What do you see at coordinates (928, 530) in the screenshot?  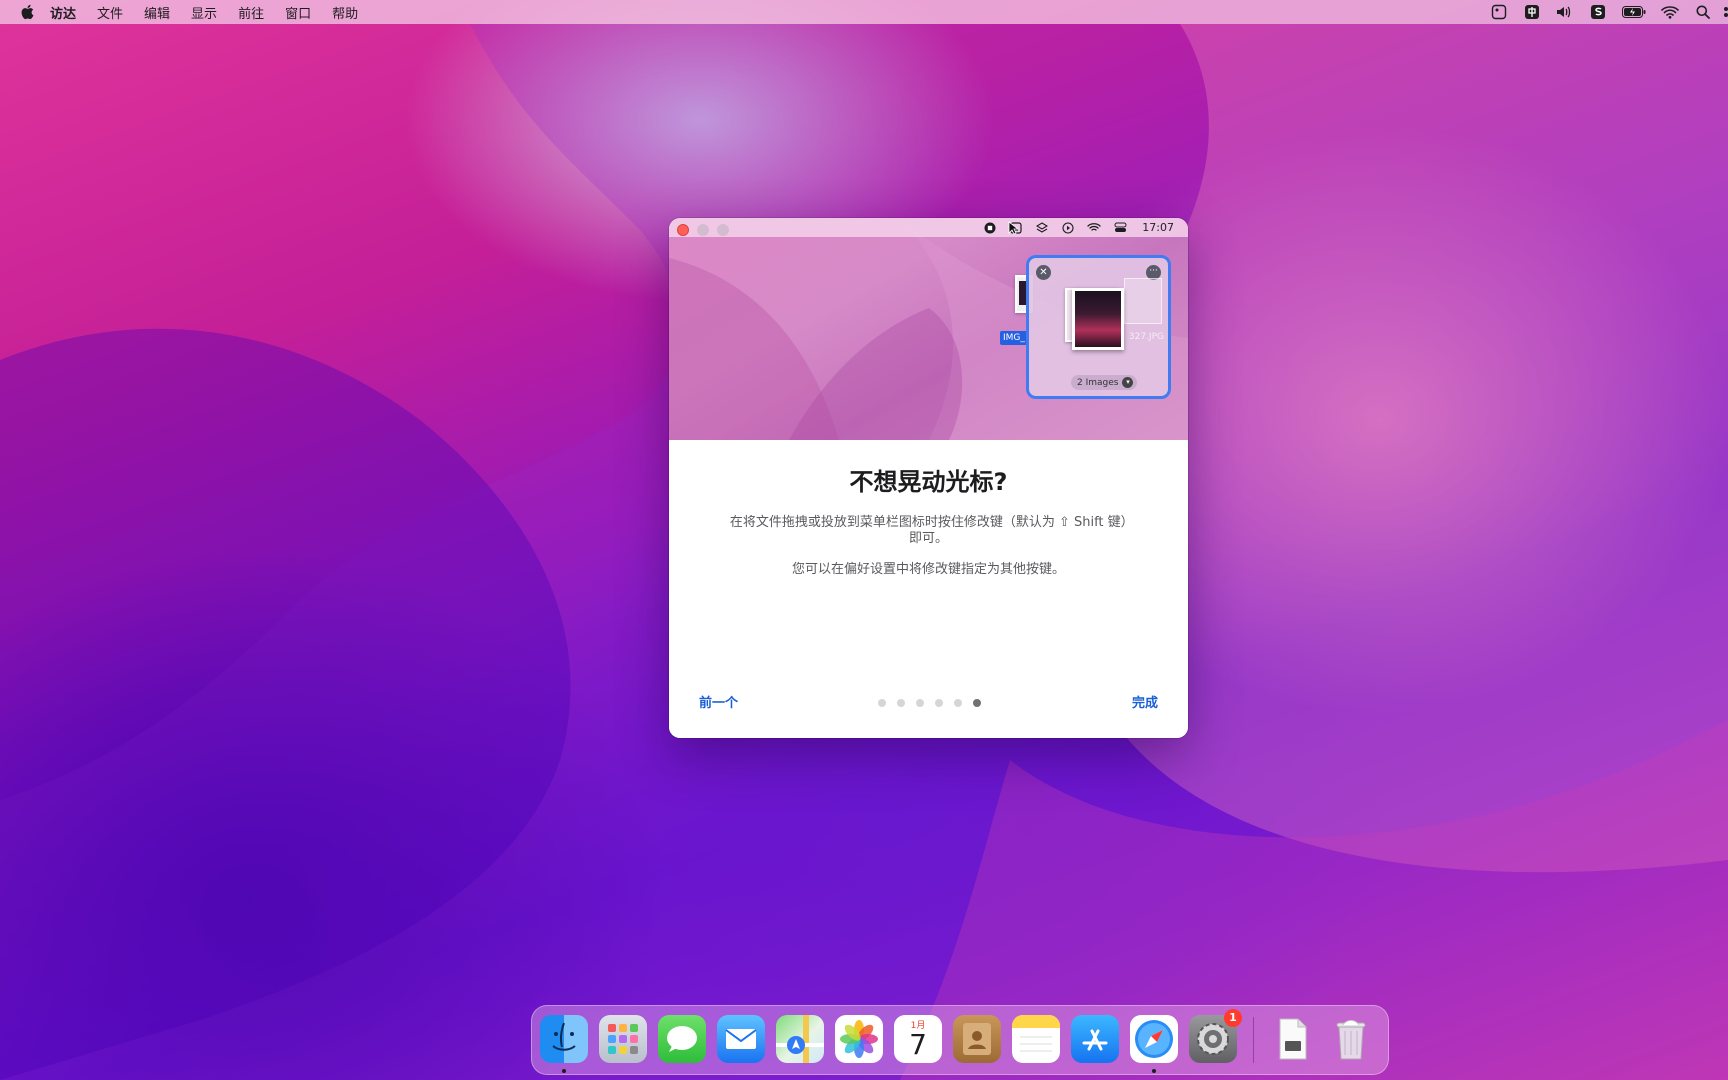 I see `description-text: 在将文件拖拽或投放到菜单栏图标时按住修改键（默认为 ⇧ Shift 键）即可。` at bounding box center [928, 530].